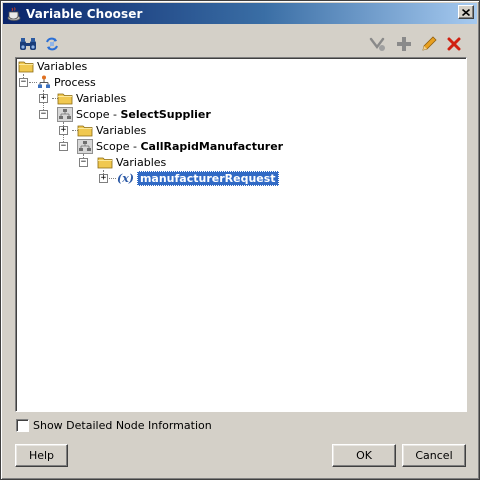 The width and height of the screenshot is (480, 480). I want to click on variable-icon: (x), so click(125, 178).